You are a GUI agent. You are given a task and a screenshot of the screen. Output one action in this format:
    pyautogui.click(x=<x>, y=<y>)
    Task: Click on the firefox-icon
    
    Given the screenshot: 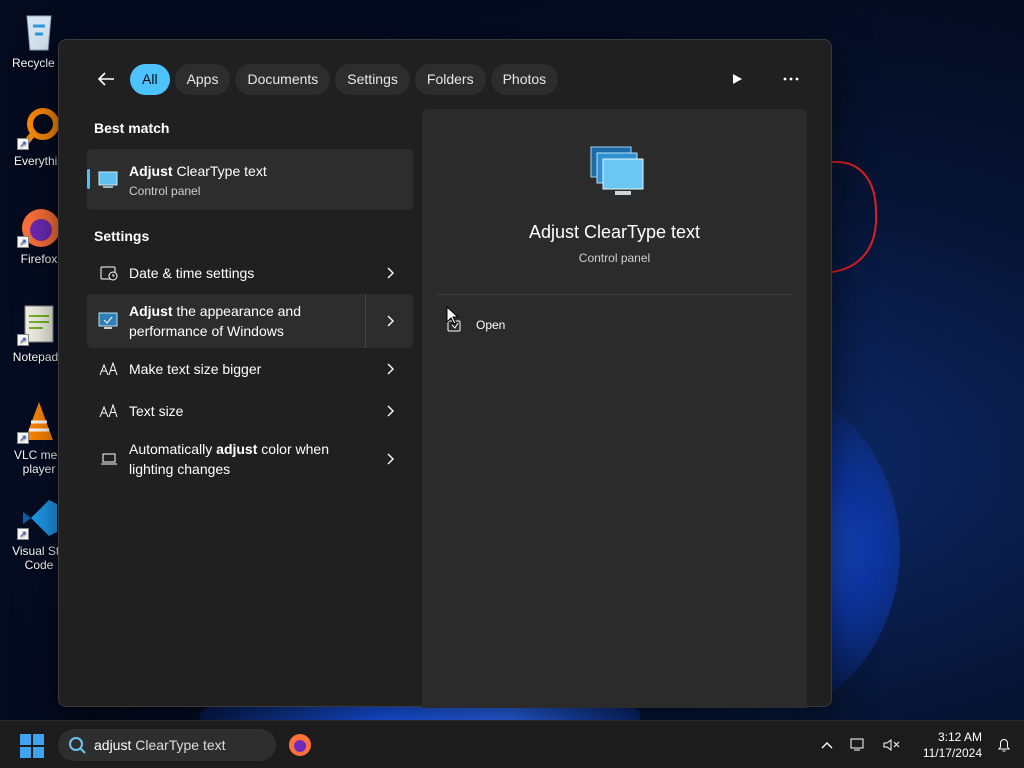 What is the action you would take?
    pyautogui.click(x=300, y=745)
    